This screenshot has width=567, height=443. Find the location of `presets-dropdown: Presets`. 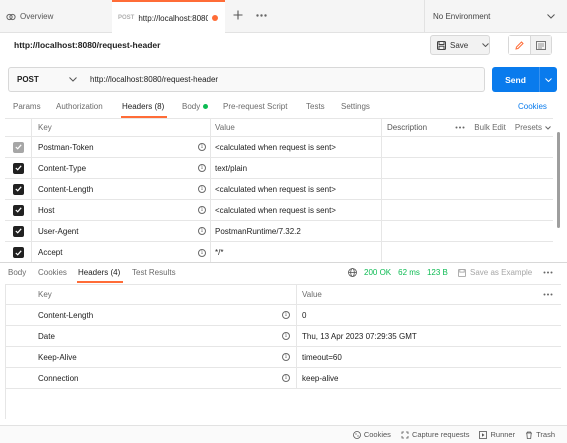

presets-dropdown: Presets is located at coordinates (533, 127).